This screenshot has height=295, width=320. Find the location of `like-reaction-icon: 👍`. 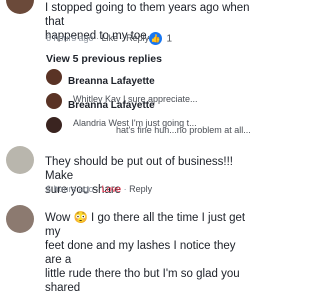

like-reaction-icon: 👍 is located at coordinates (155, 39).